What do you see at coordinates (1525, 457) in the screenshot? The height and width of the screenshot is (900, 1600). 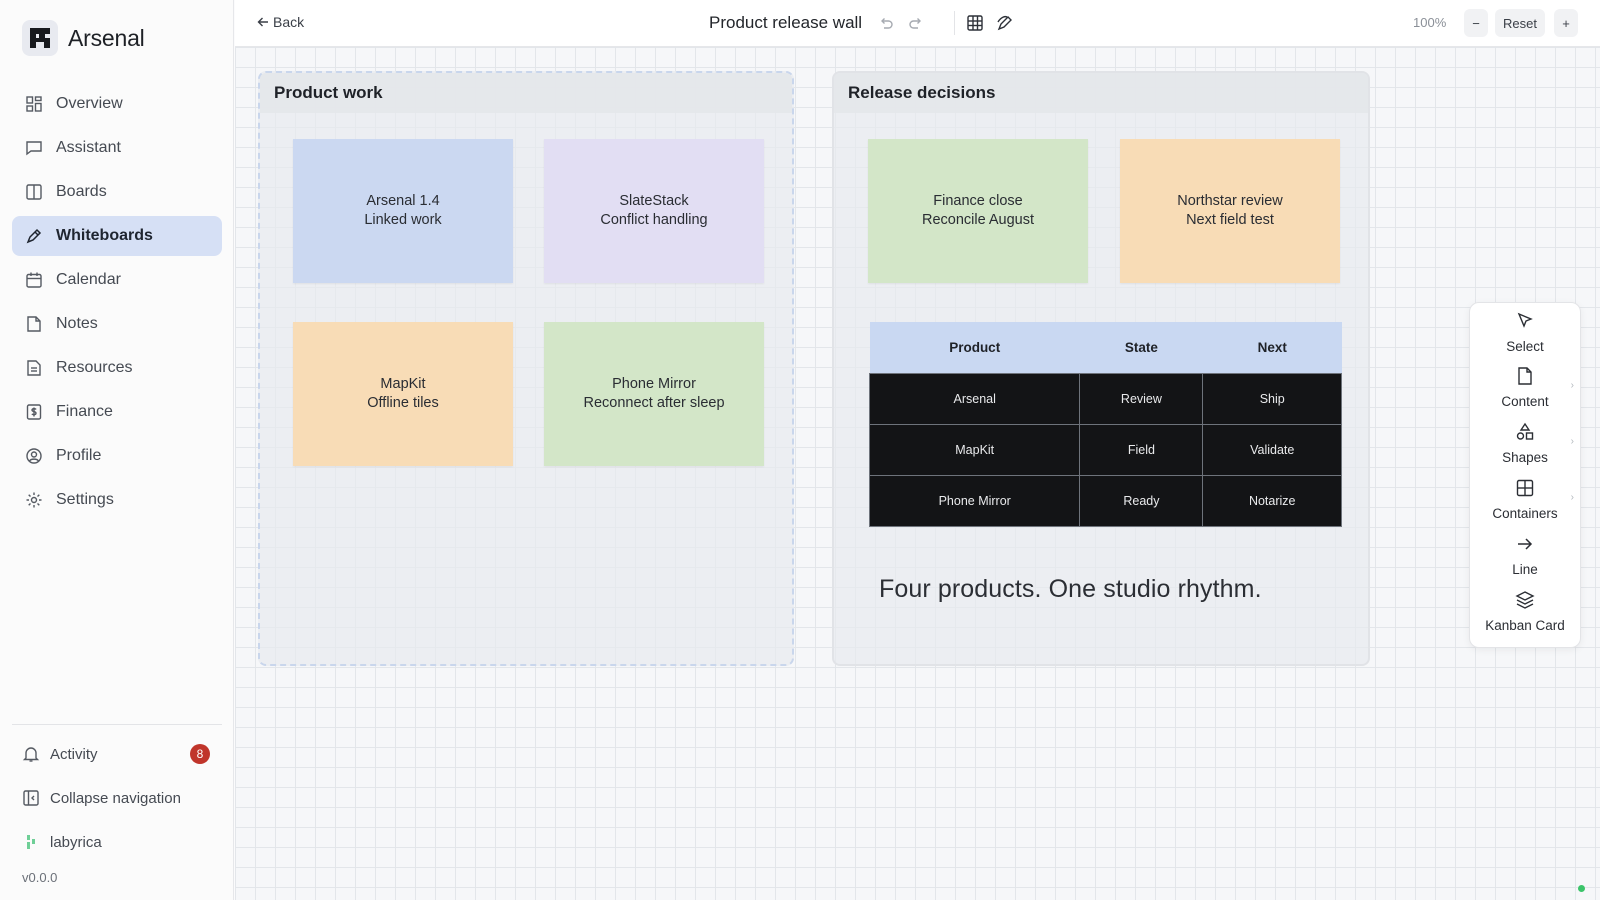 I see `tool-label: Shapes` at bounding box center [1525, 457].